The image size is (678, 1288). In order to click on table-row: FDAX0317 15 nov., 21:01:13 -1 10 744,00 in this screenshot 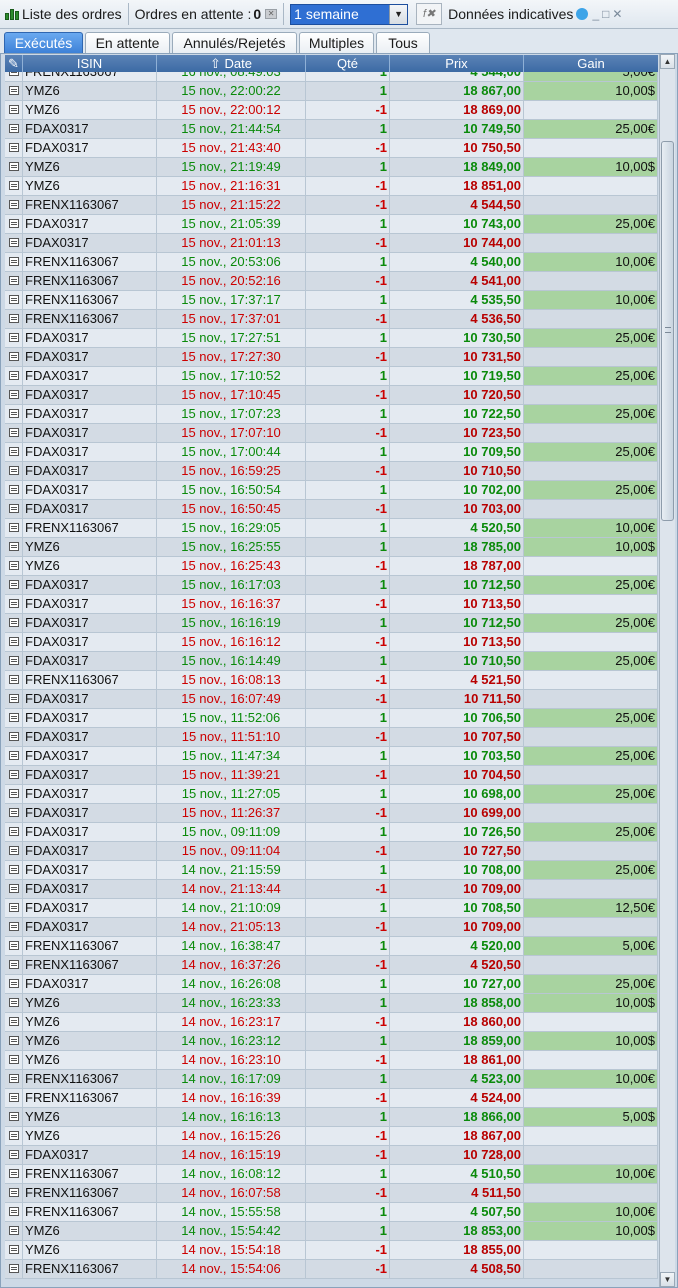, I will do `click(331, 243)`.